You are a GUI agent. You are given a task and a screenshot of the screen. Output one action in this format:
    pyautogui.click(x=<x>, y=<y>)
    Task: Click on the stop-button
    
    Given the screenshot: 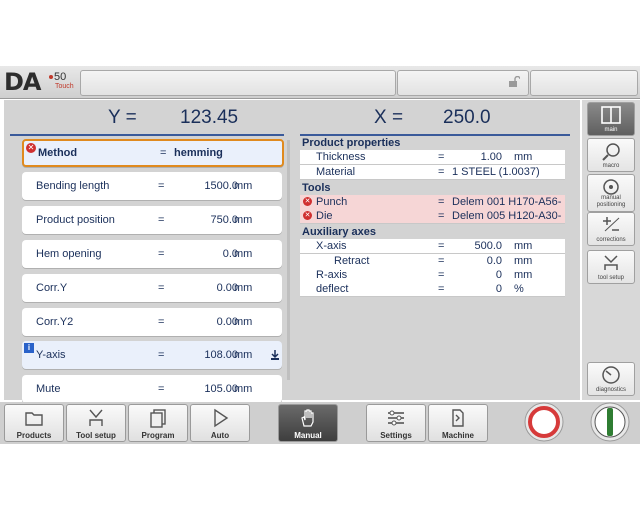 What is the action you would take?
    pyautogui.click(x=544, y=422)
    